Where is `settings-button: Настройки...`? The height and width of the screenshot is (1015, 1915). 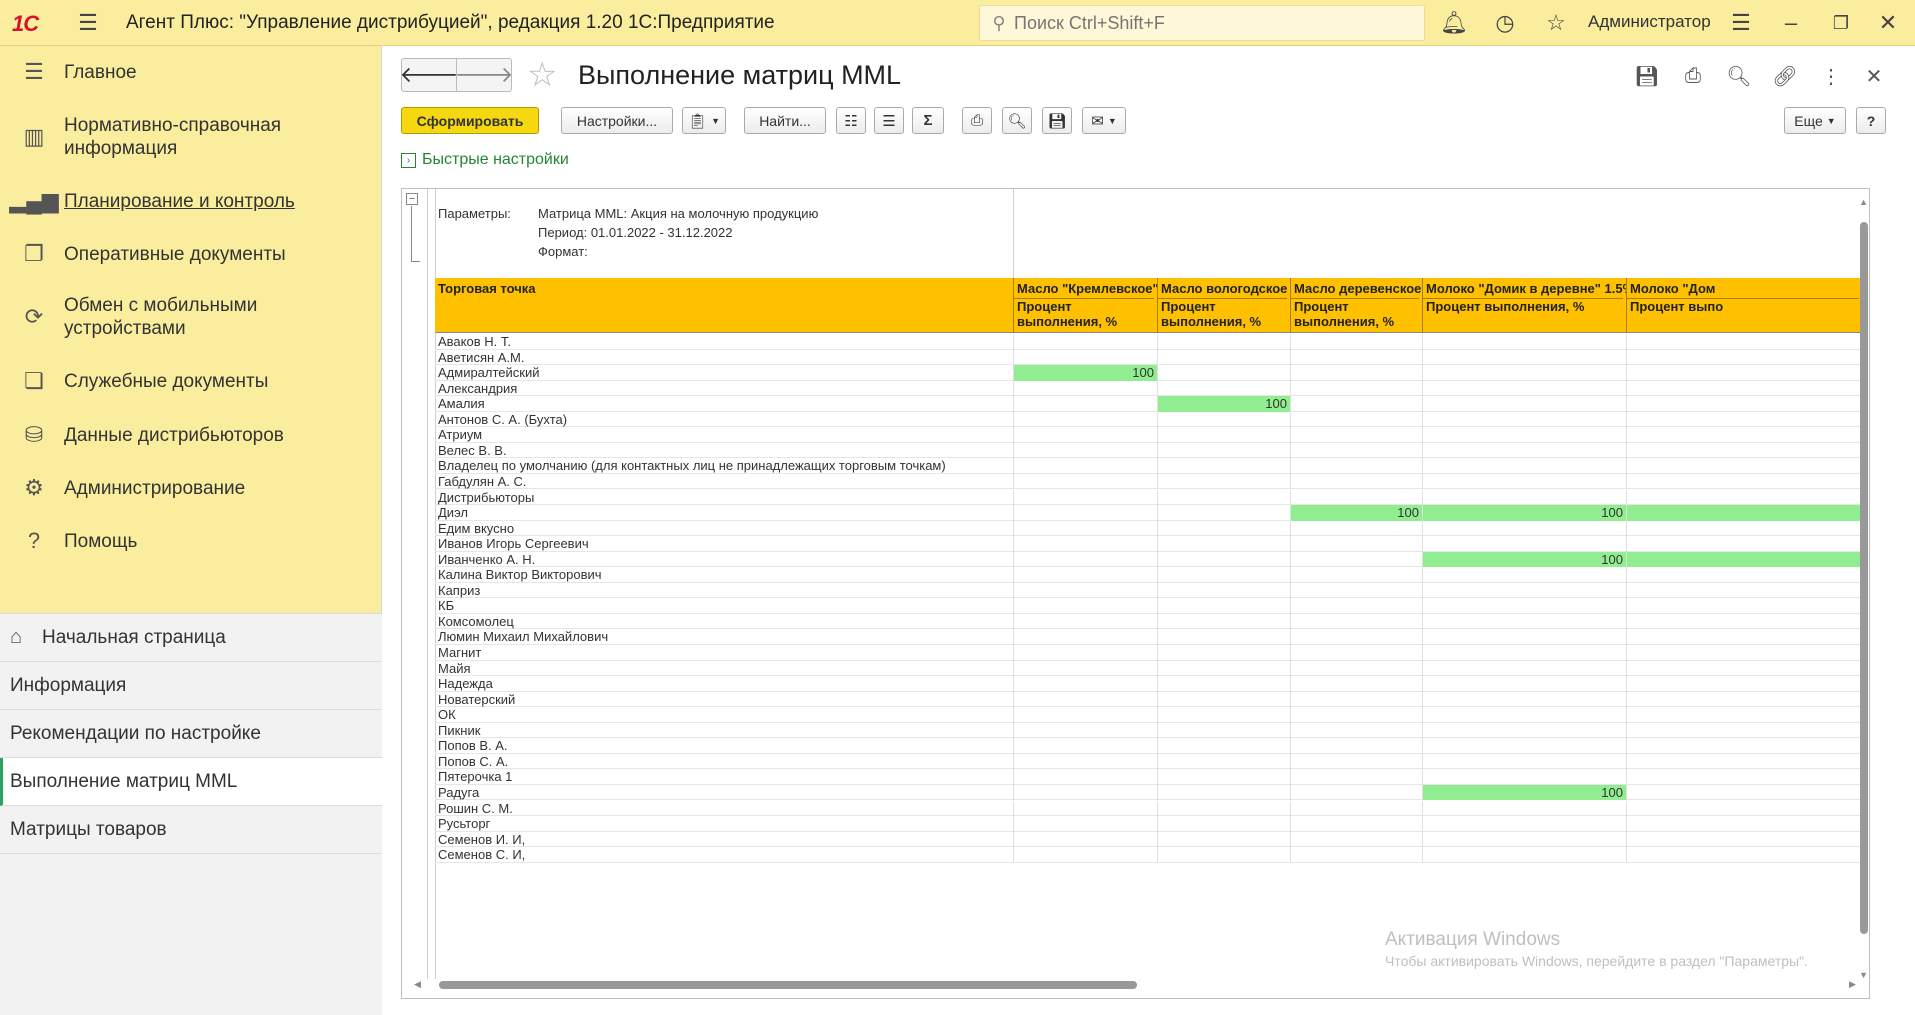 settings-button: Настройки... is located at coordinates (617, 120).